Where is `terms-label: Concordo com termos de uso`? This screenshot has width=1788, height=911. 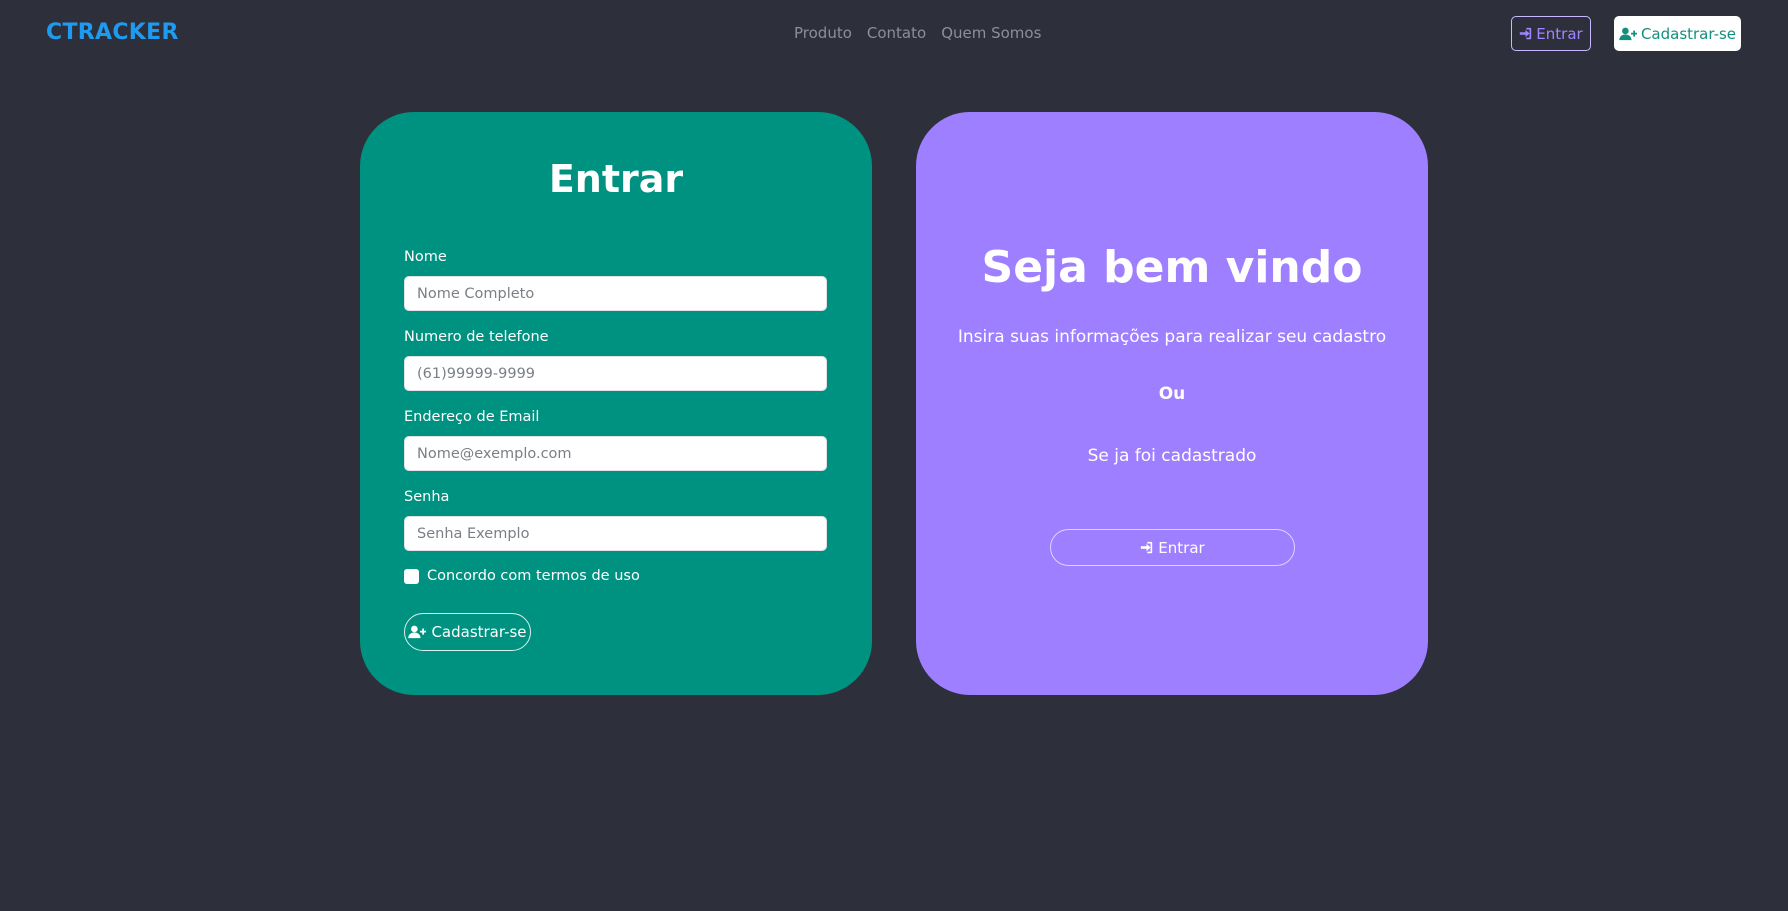 terms-label: Concordo com termos de uso is located at coordinates (533, 576).